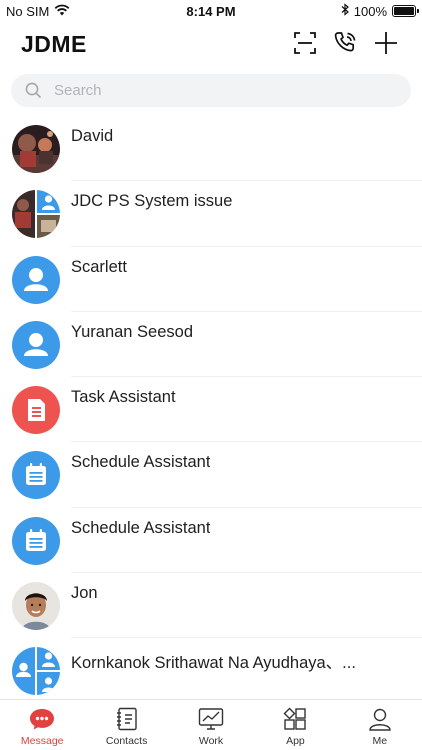  What do you see at coordinates (123, 397) in the screenshot?
I see `conversation-name: Task Assistant` at bounding box center [123, 397].